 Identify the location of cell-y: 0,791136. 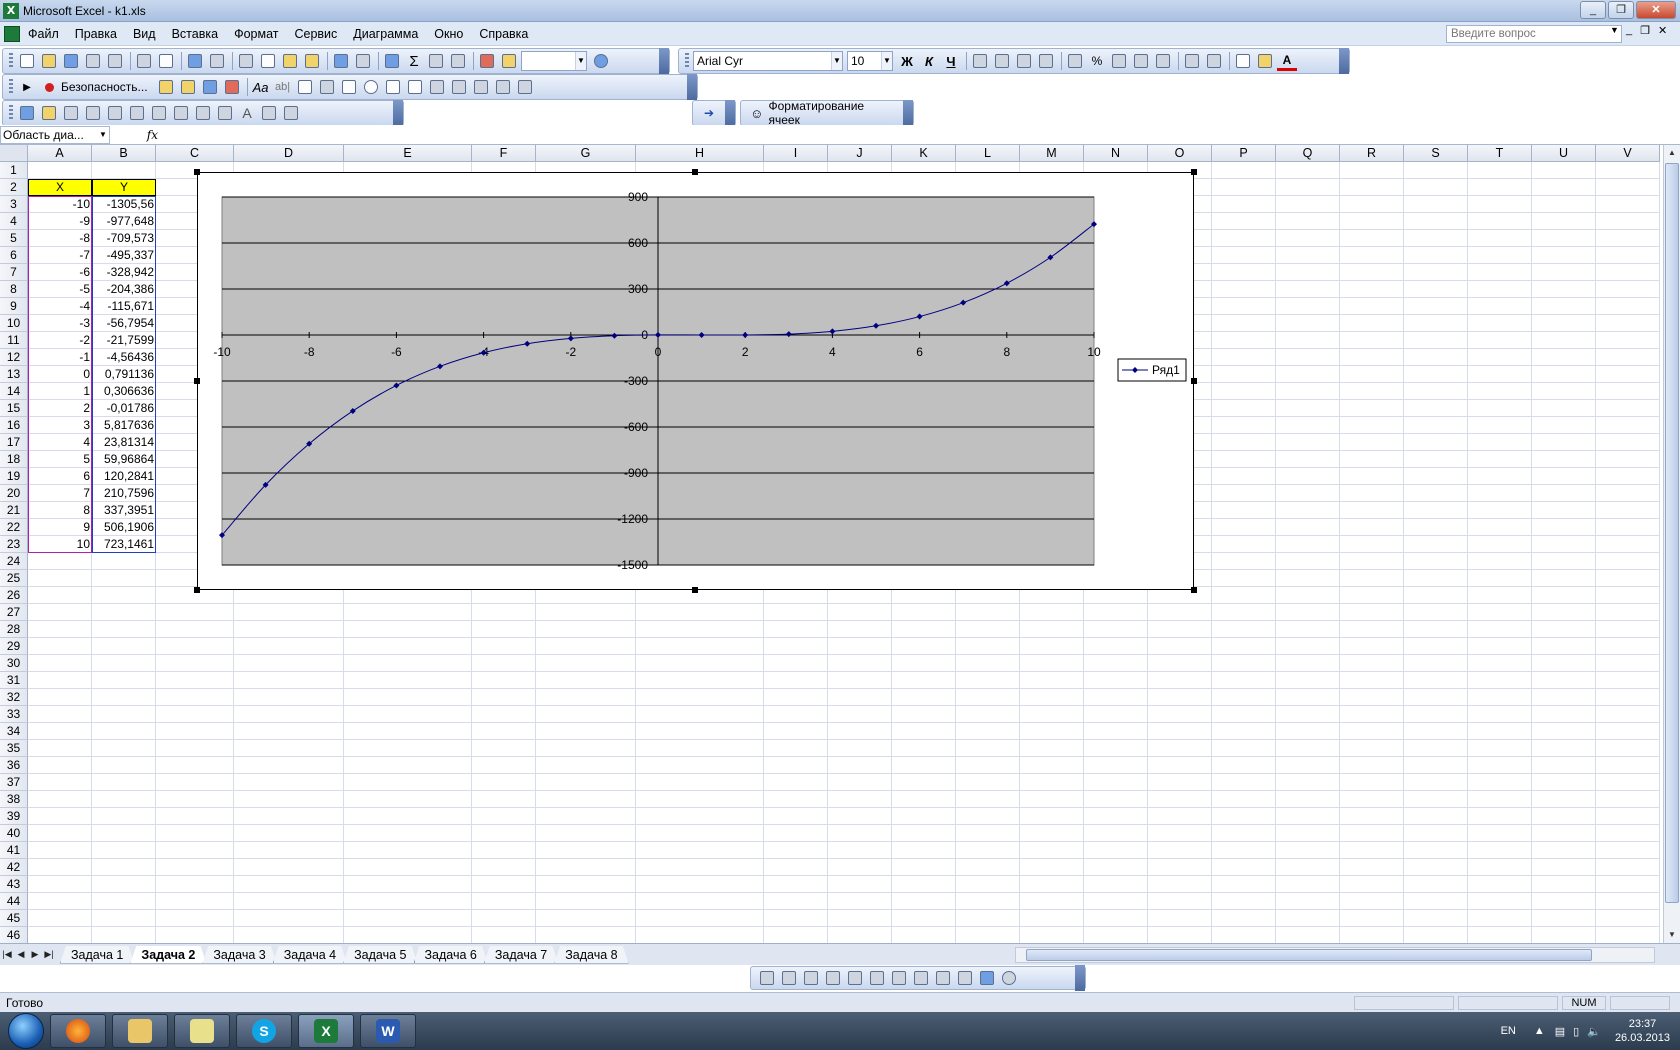
(124, 374).